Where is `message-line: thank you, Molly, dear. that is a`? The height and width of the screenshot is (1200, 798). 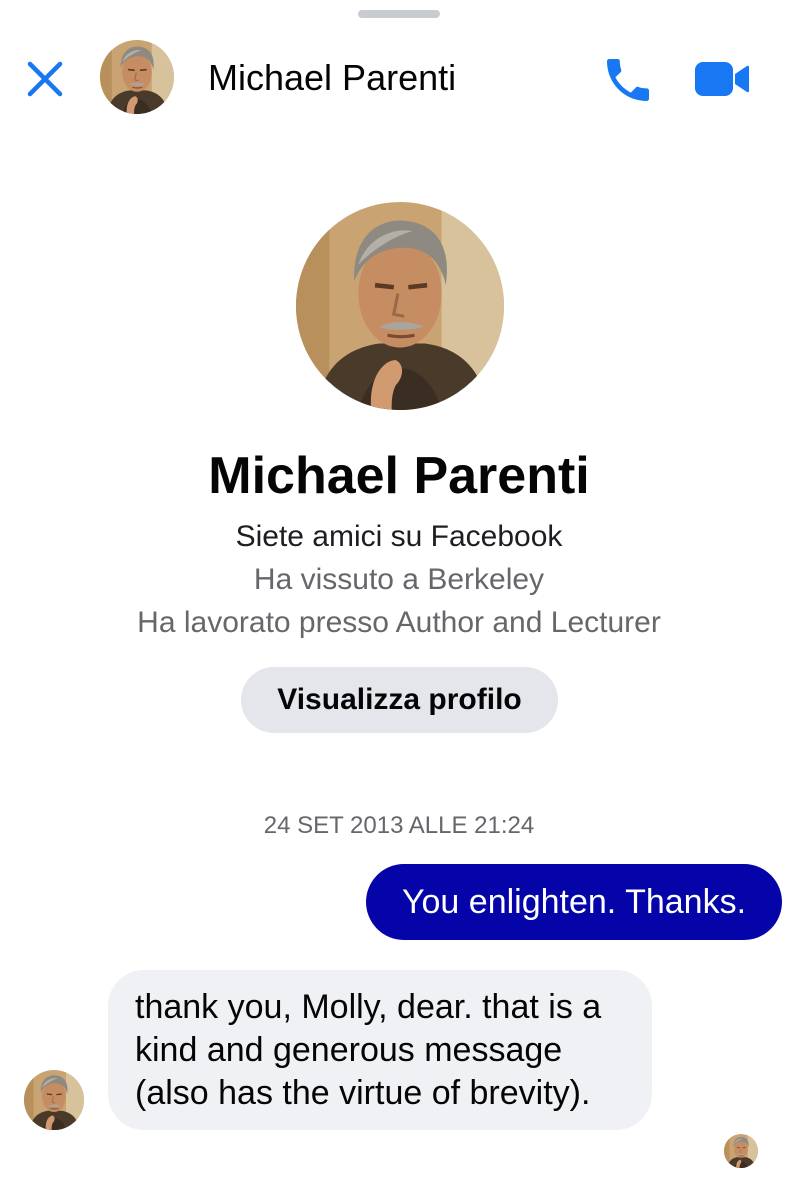
message-line: thank you, Molly, dear. that is a is located at coordinates (368, 1007).